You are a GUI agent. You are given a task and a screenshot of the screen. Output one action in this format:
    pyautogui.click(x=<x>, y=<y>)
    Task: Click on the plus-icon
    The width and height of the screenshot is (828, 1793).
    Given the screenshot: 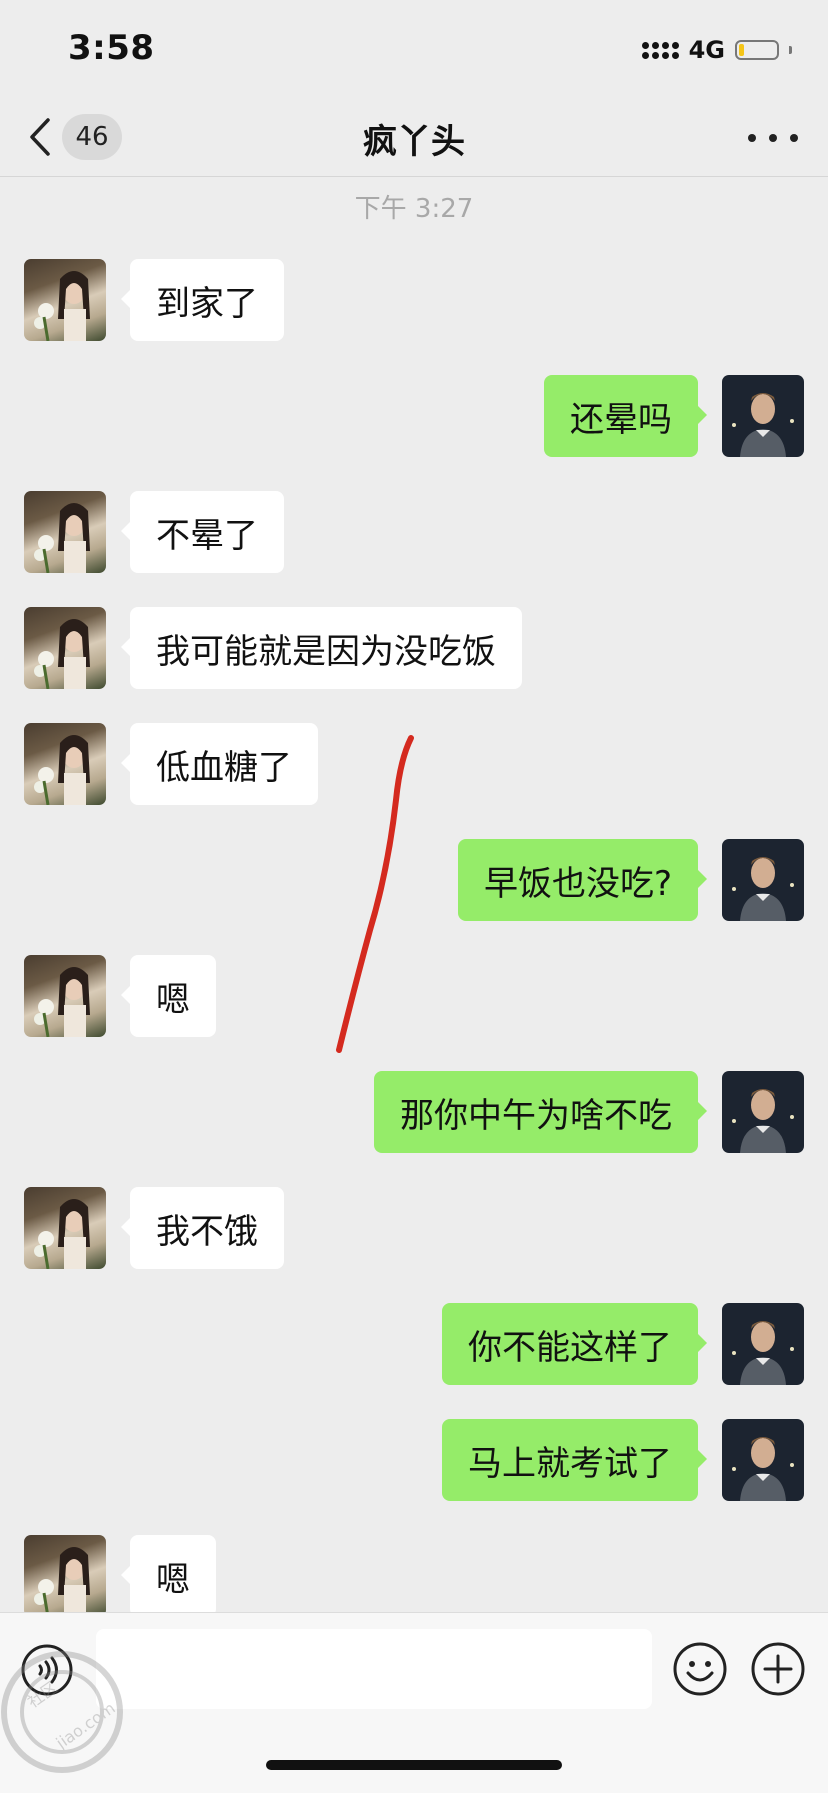 What is the action you would take?
    pyautogui.click(x=778, y=1669)
    